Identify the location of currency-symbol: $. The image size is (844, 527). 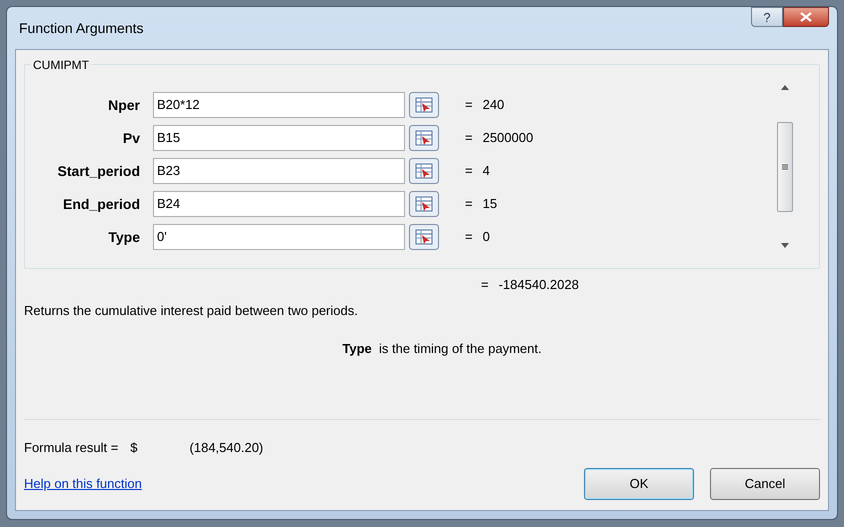
(134, 448).